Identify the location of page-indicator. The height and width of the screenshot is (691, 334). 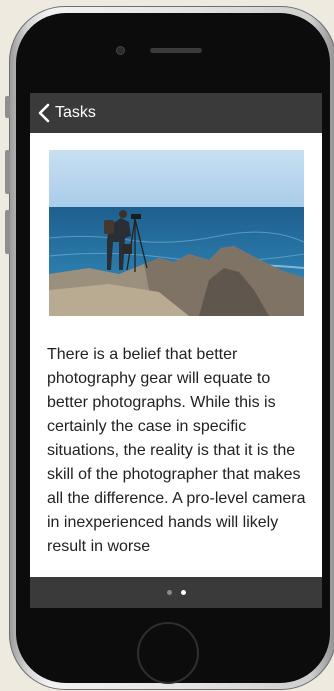
(176, 592).